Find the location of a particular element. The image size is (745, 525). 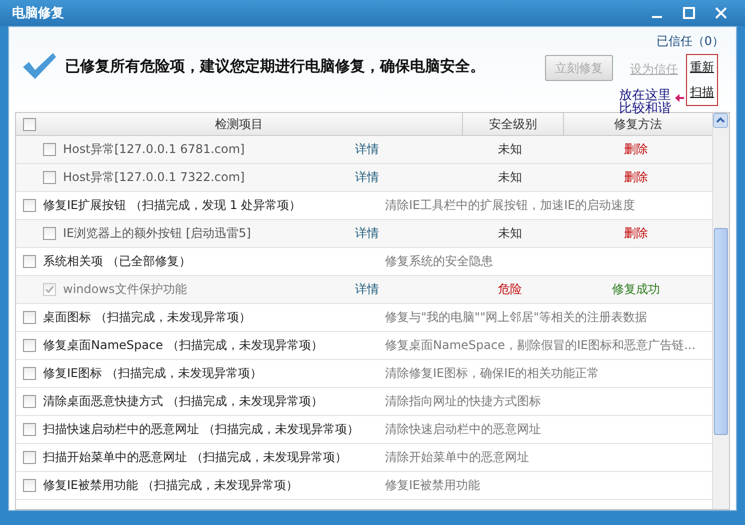

item-label: 扫描快速启动栏中的恶意网址 （扫描完成，未发现异常项） is located at coordinates (201, 429).